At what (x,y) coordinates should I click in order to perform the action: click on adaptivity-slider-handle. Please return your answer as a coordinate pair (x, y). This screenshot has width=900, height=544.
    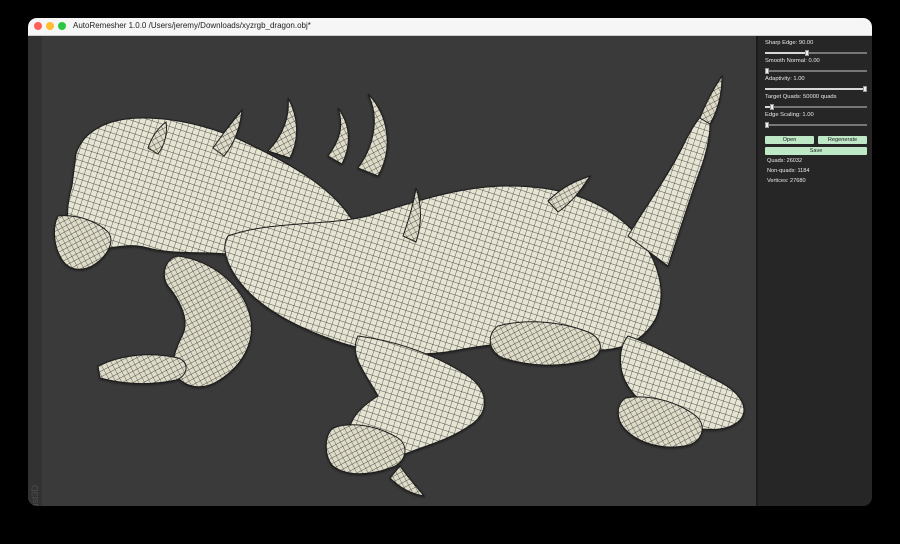
    Looking at the image, I should click on (865, 89).